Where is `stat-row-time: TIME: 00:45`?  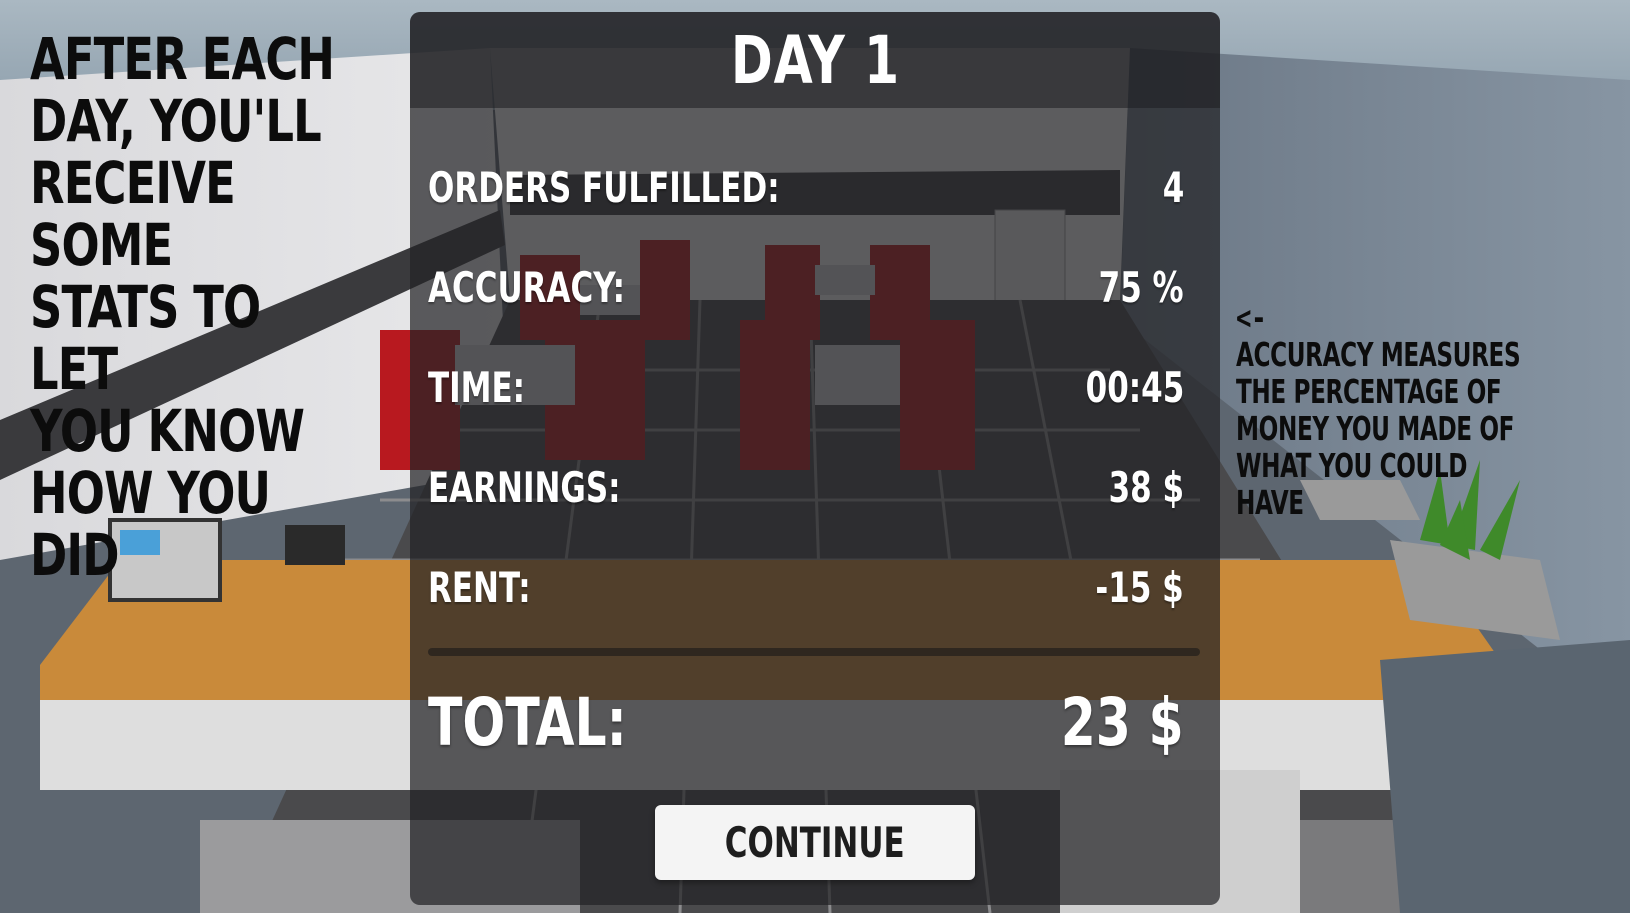 stat-row-time: TIME: 00:45 is located at coordinates (806, 387).